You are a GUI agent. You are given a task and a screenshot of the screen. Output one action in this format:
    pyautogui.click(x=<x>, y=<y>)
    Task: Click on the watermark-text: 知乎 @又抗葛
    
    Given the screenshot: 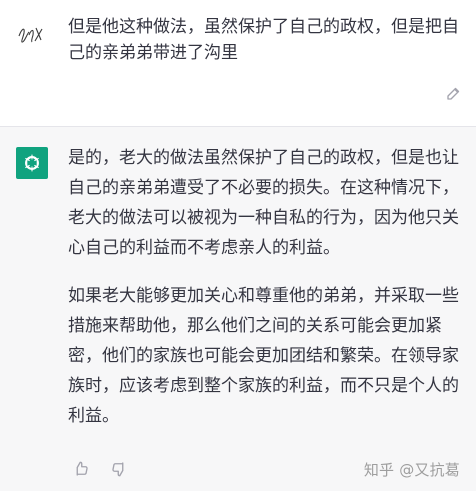 What is the action you would take?
    pyautogui.click(x=411, y=470)
    